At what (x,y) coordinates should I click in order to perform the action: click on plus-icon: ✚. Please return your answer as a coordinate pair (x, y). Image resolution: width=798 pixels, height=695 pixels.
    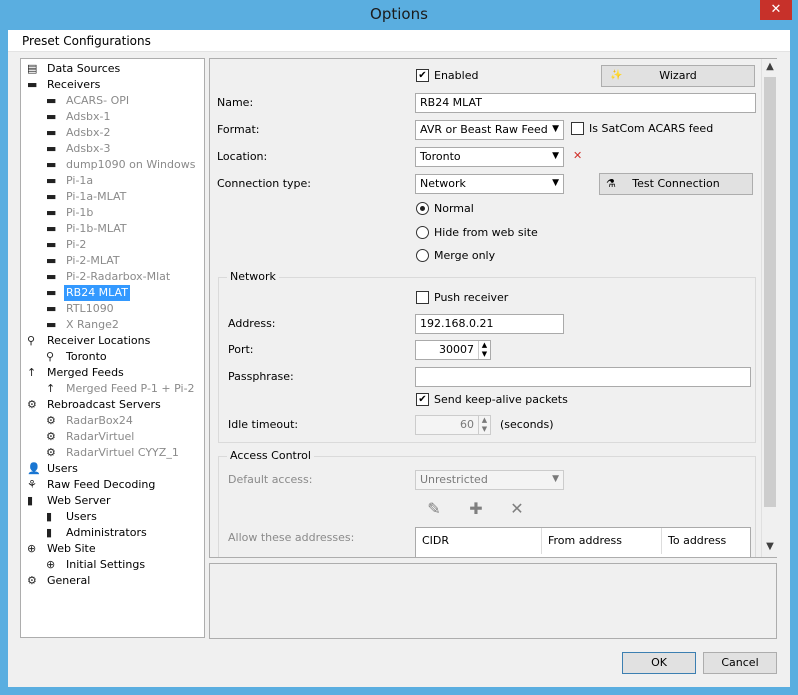
    Looking at the image, I should click on (476, 509).